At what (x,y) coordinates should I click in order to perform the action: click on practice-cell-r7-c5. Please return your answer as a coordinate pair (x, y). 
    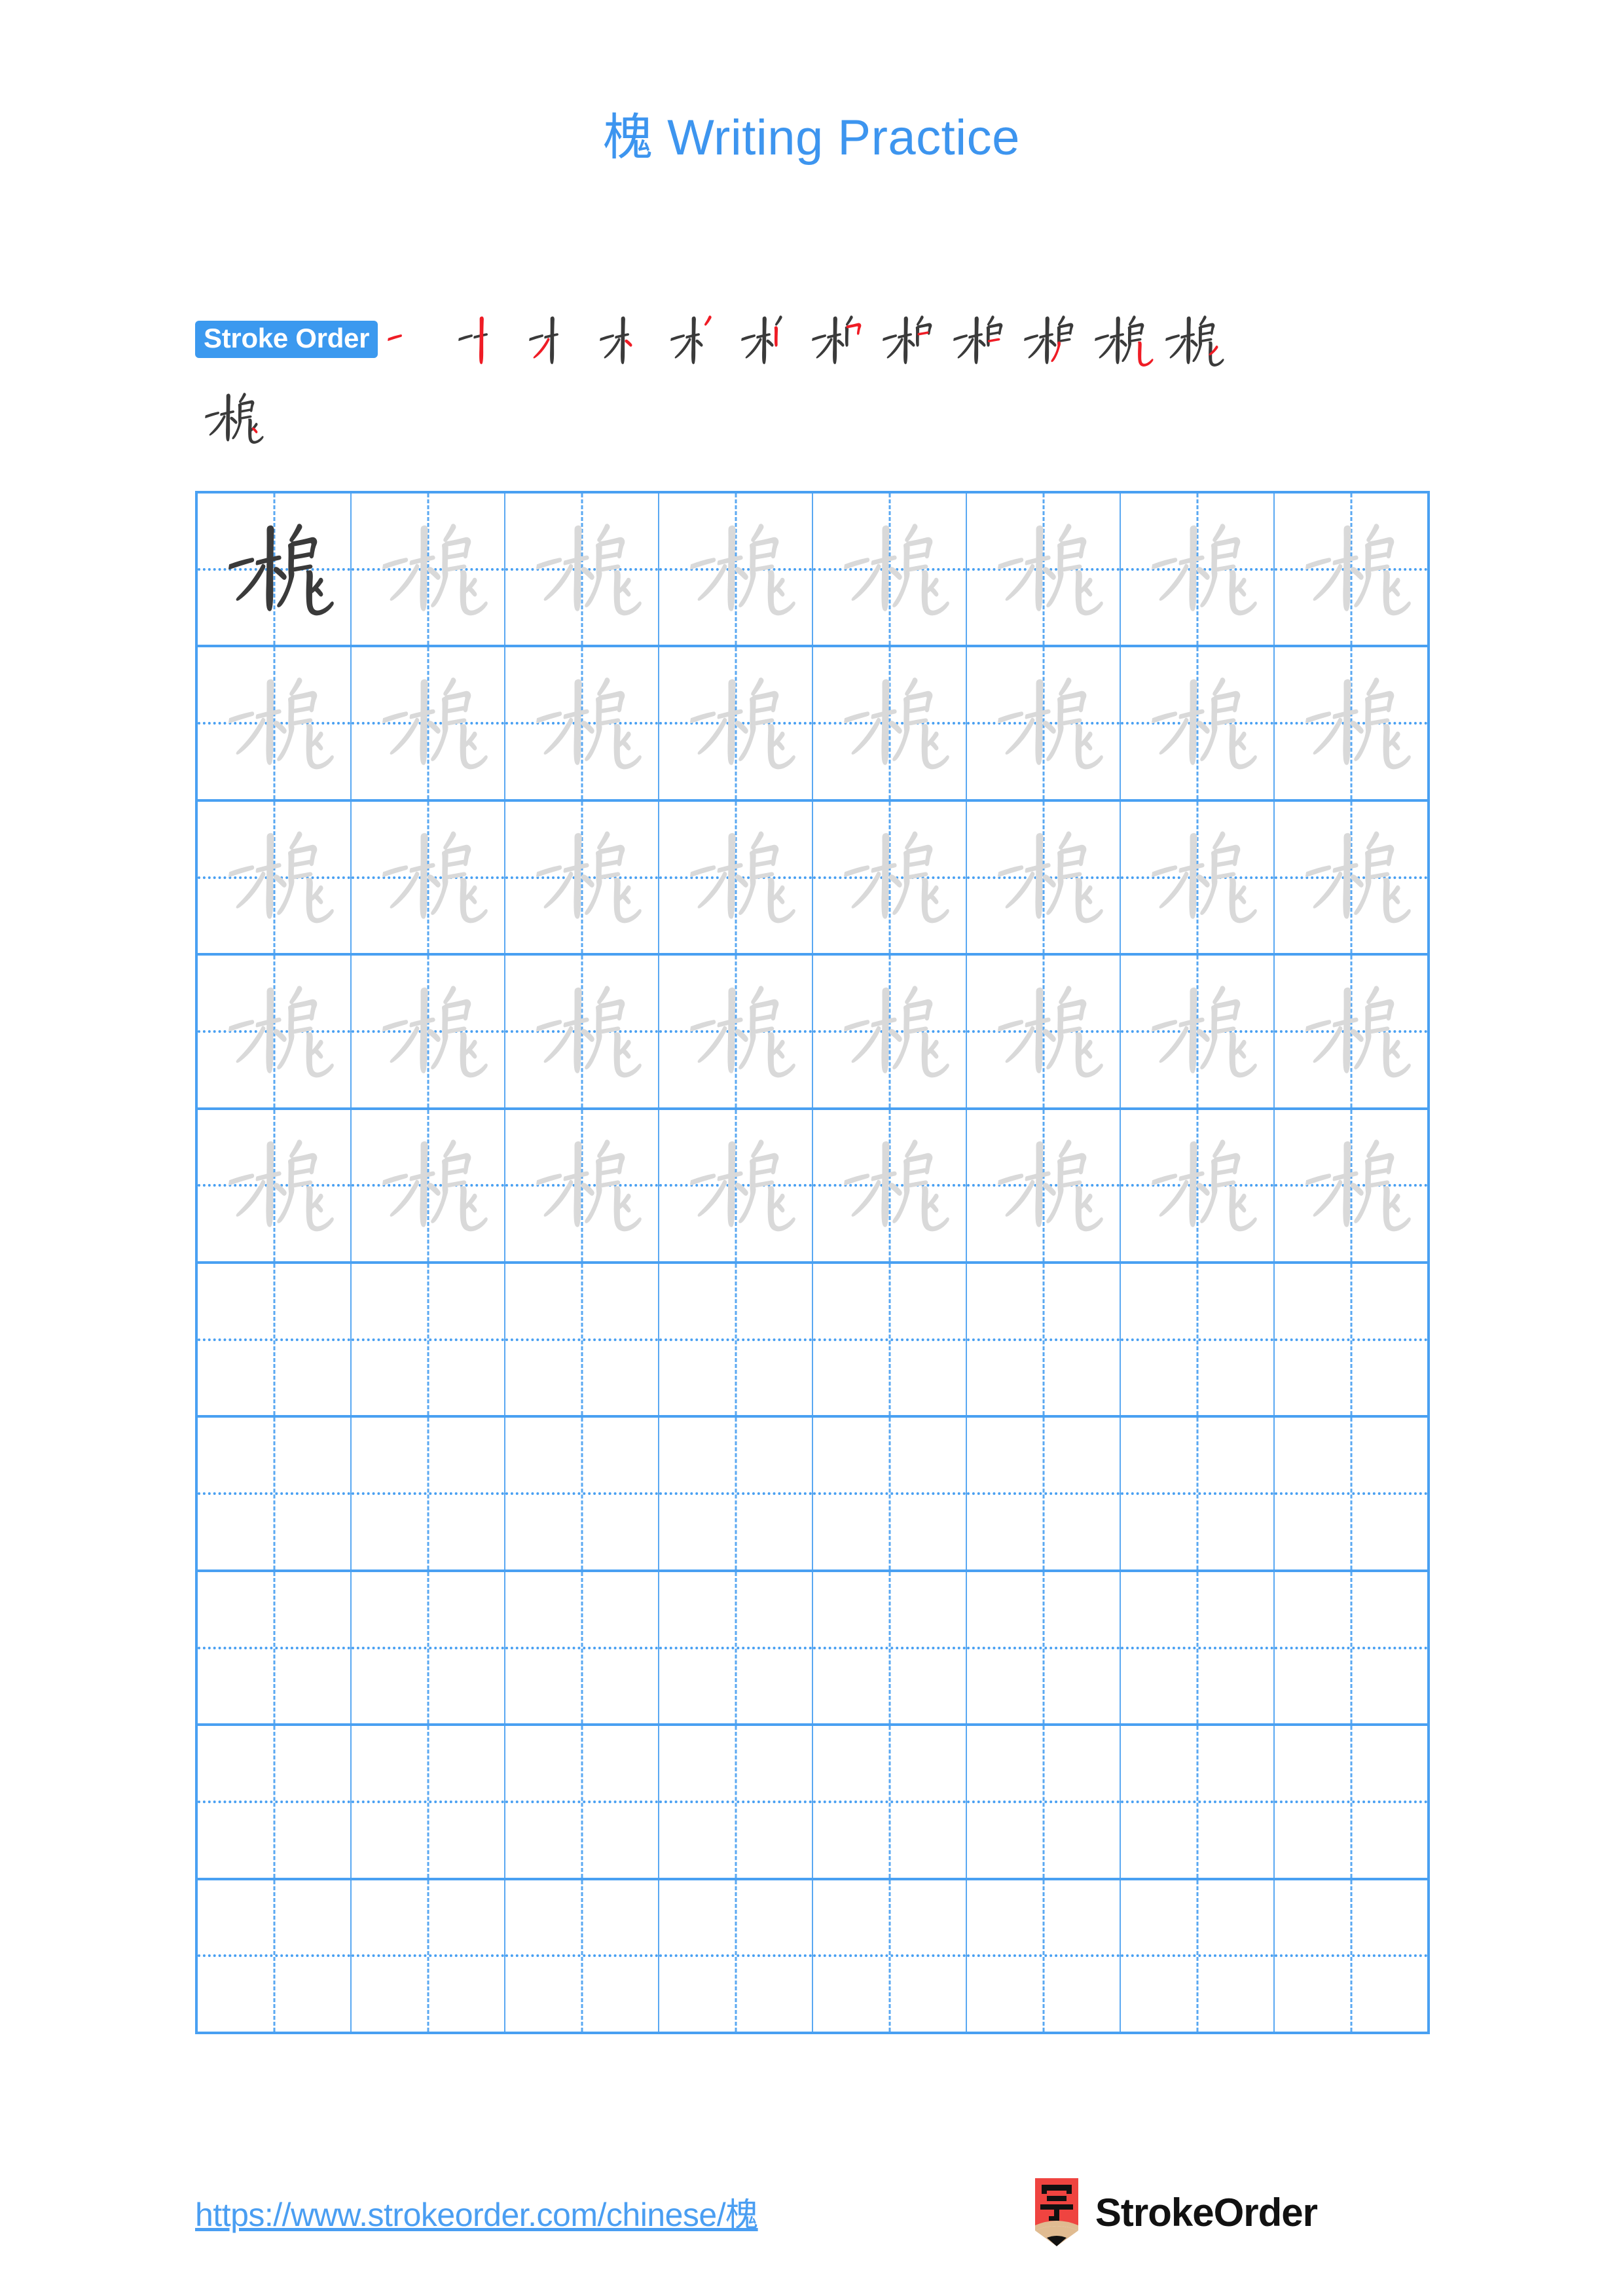
    Looking at the image, I should click on (890, 1494).